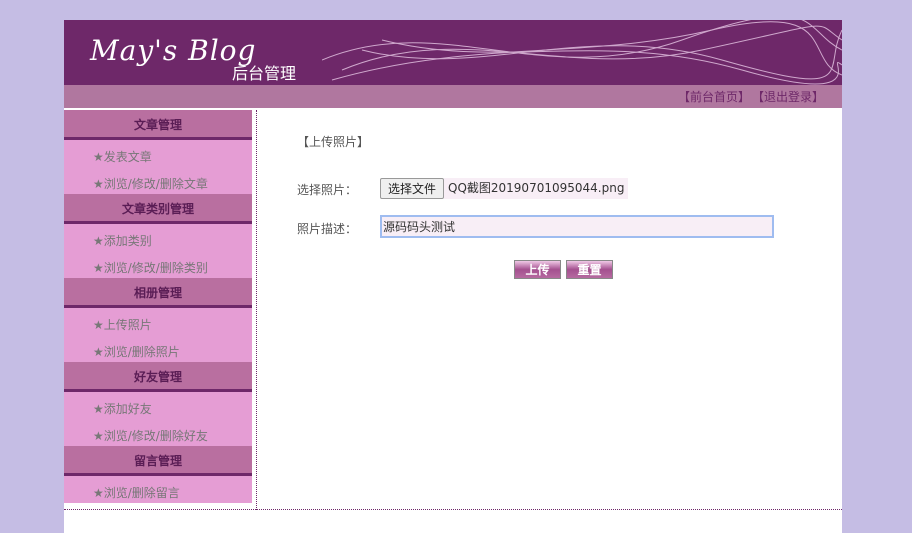  I want to click on sidebar-section-album: 相册管理 ★上传照片 ★浏览/删除照片, so click(158, 320).